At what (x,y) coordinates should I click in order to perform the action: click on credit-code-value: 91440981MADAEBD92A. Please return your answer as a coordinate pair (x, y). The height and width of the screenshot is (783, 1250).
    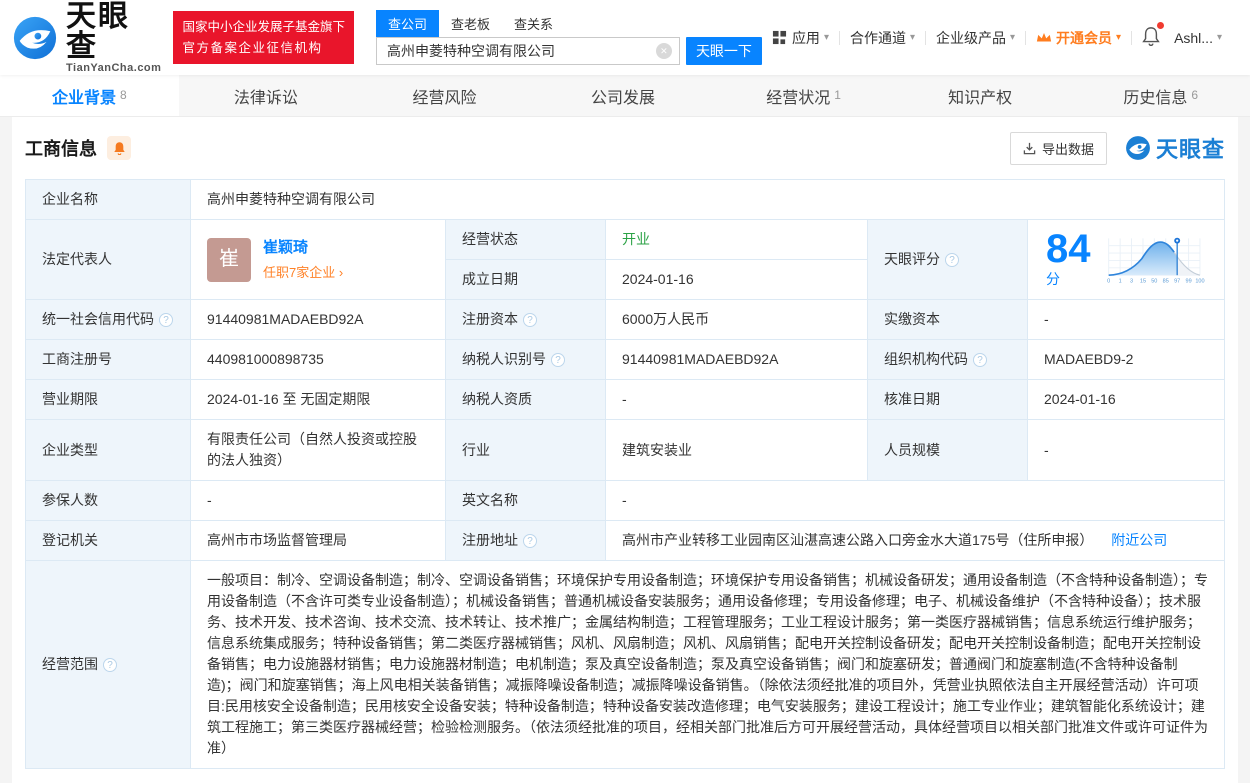
    Looking at the image, I should click on (318, 319).